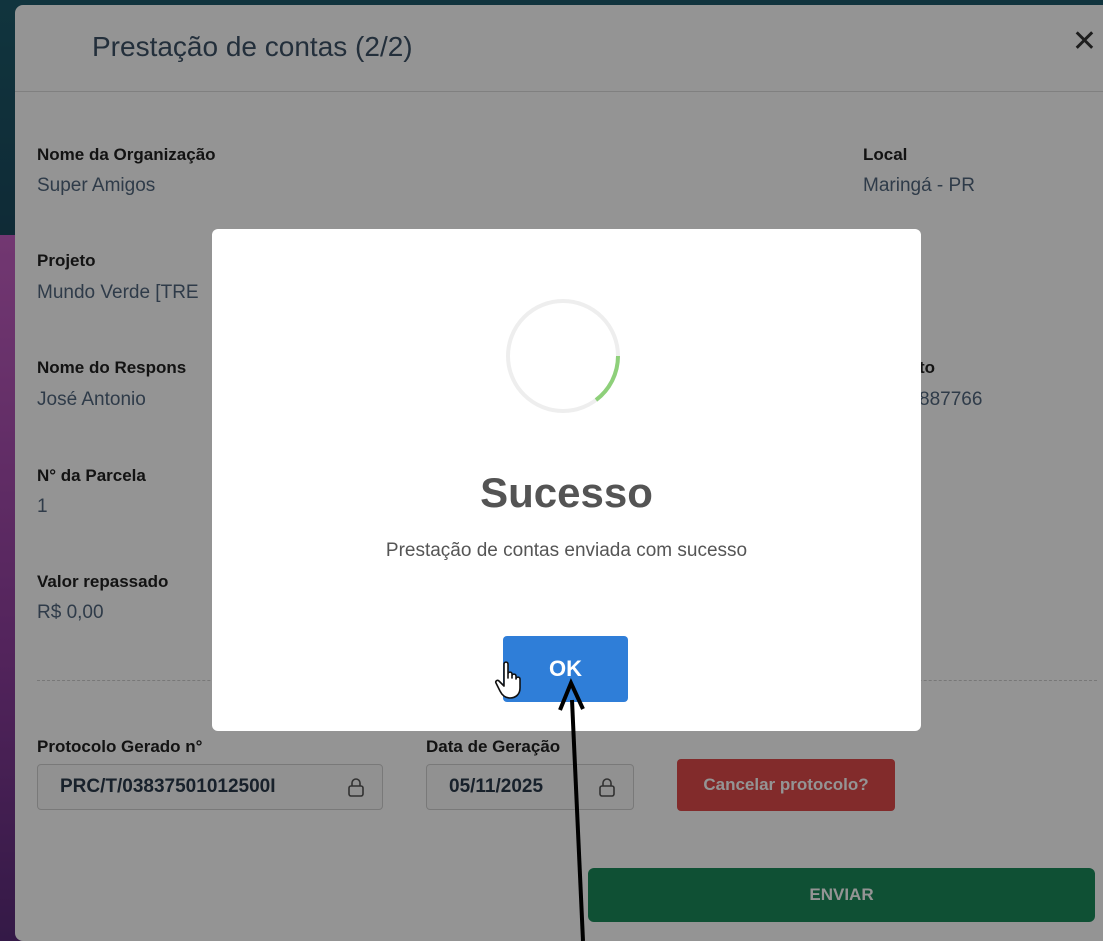 This screenshot has height=941, width=1103. Describe the element at coordinates (566, 492) in the screenshot. I see `dialog-title: Sucesso` at that location.